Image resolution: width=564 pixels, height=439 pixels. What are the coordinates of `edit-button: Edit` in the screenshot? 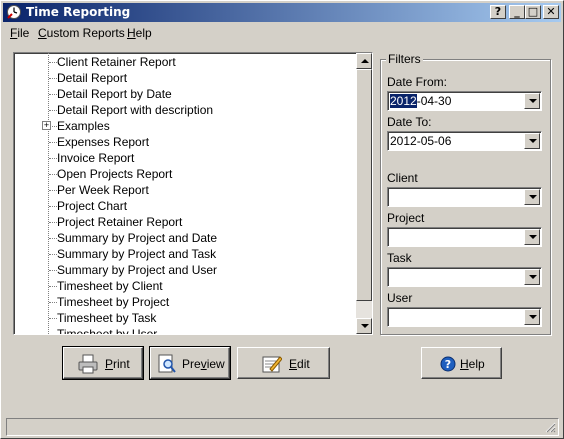 It's located at (283, 363).